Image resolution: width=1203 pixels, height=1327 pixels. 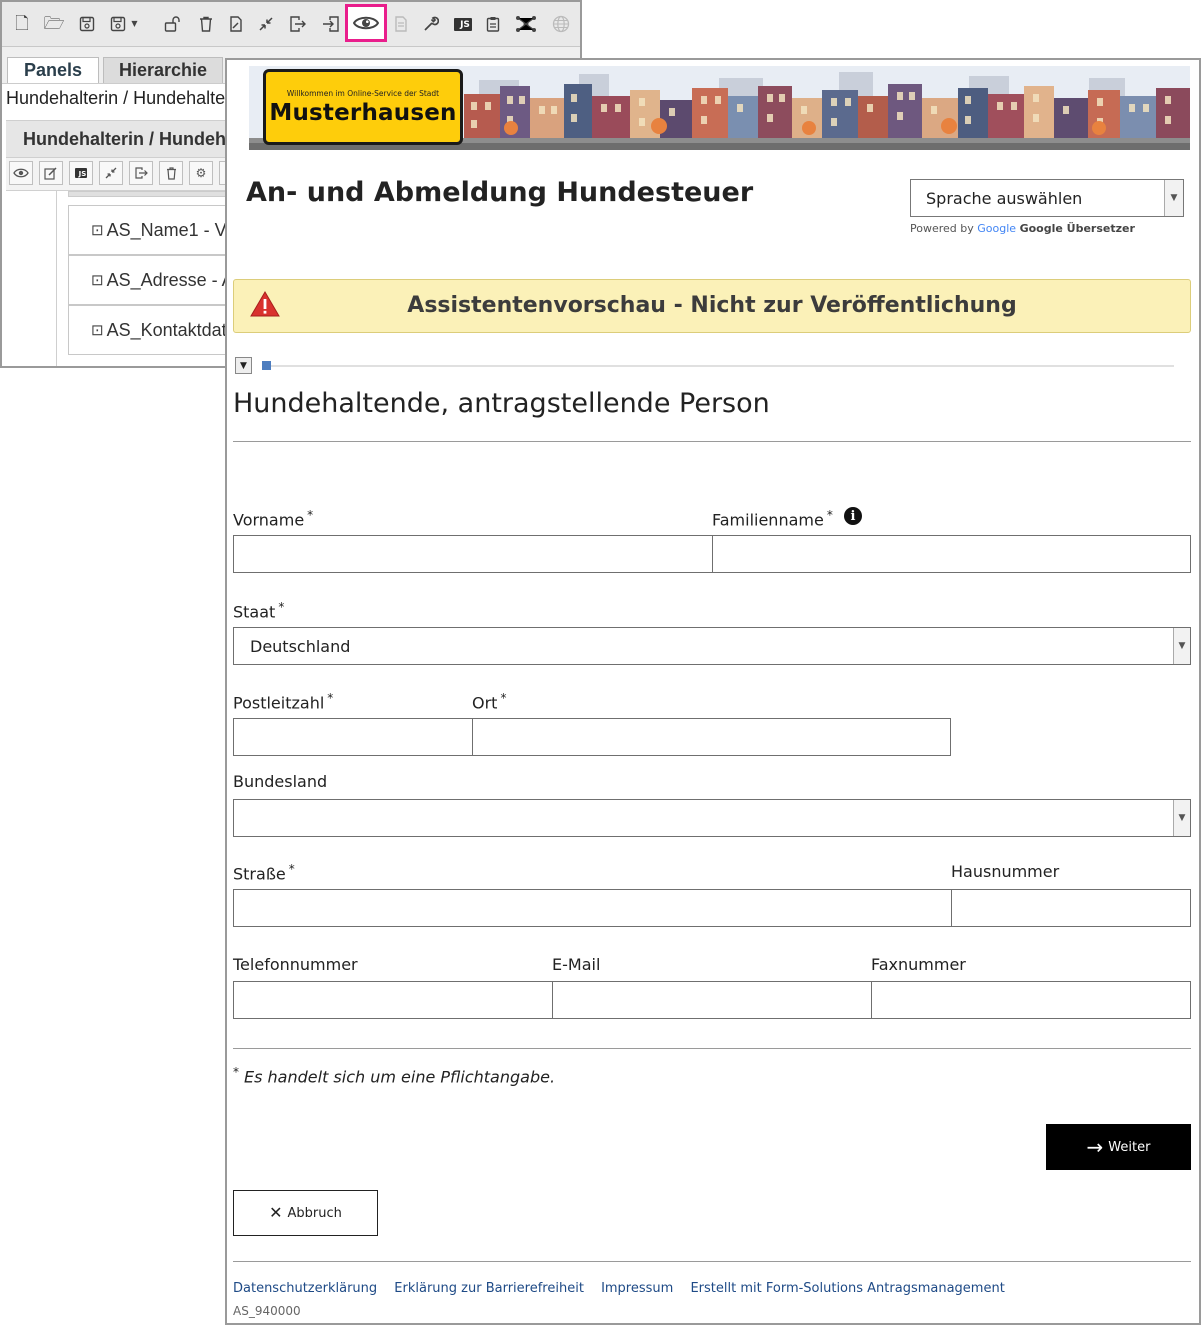 What do you see at coordinates (1071, 908) in the screenshot?
I see `hausnummer-input` at bounding box center [1071, 908].